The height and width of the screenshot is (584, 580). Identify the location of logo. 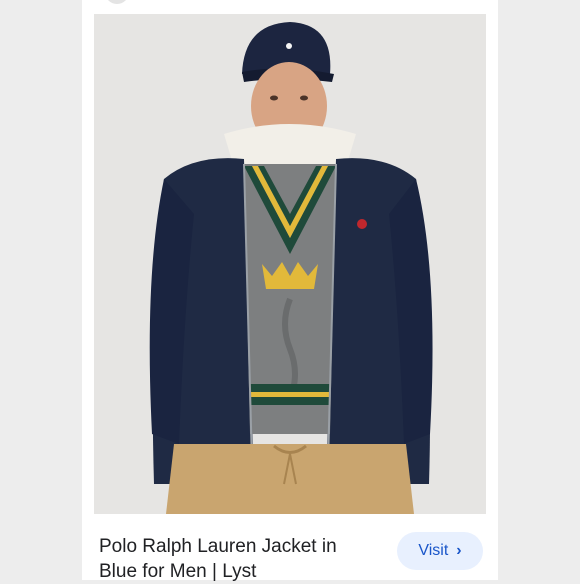
(362, 224).